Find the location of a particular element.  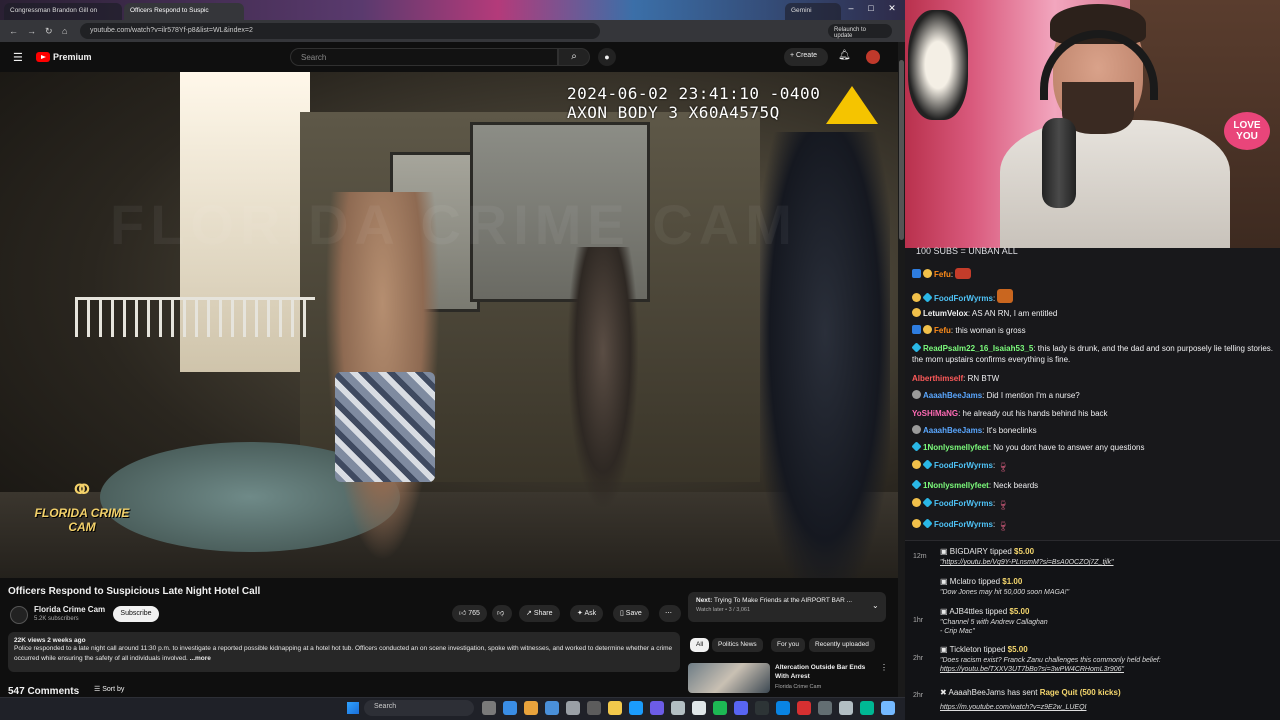

tip-time: 2hr is located at coordinates (918, 658).